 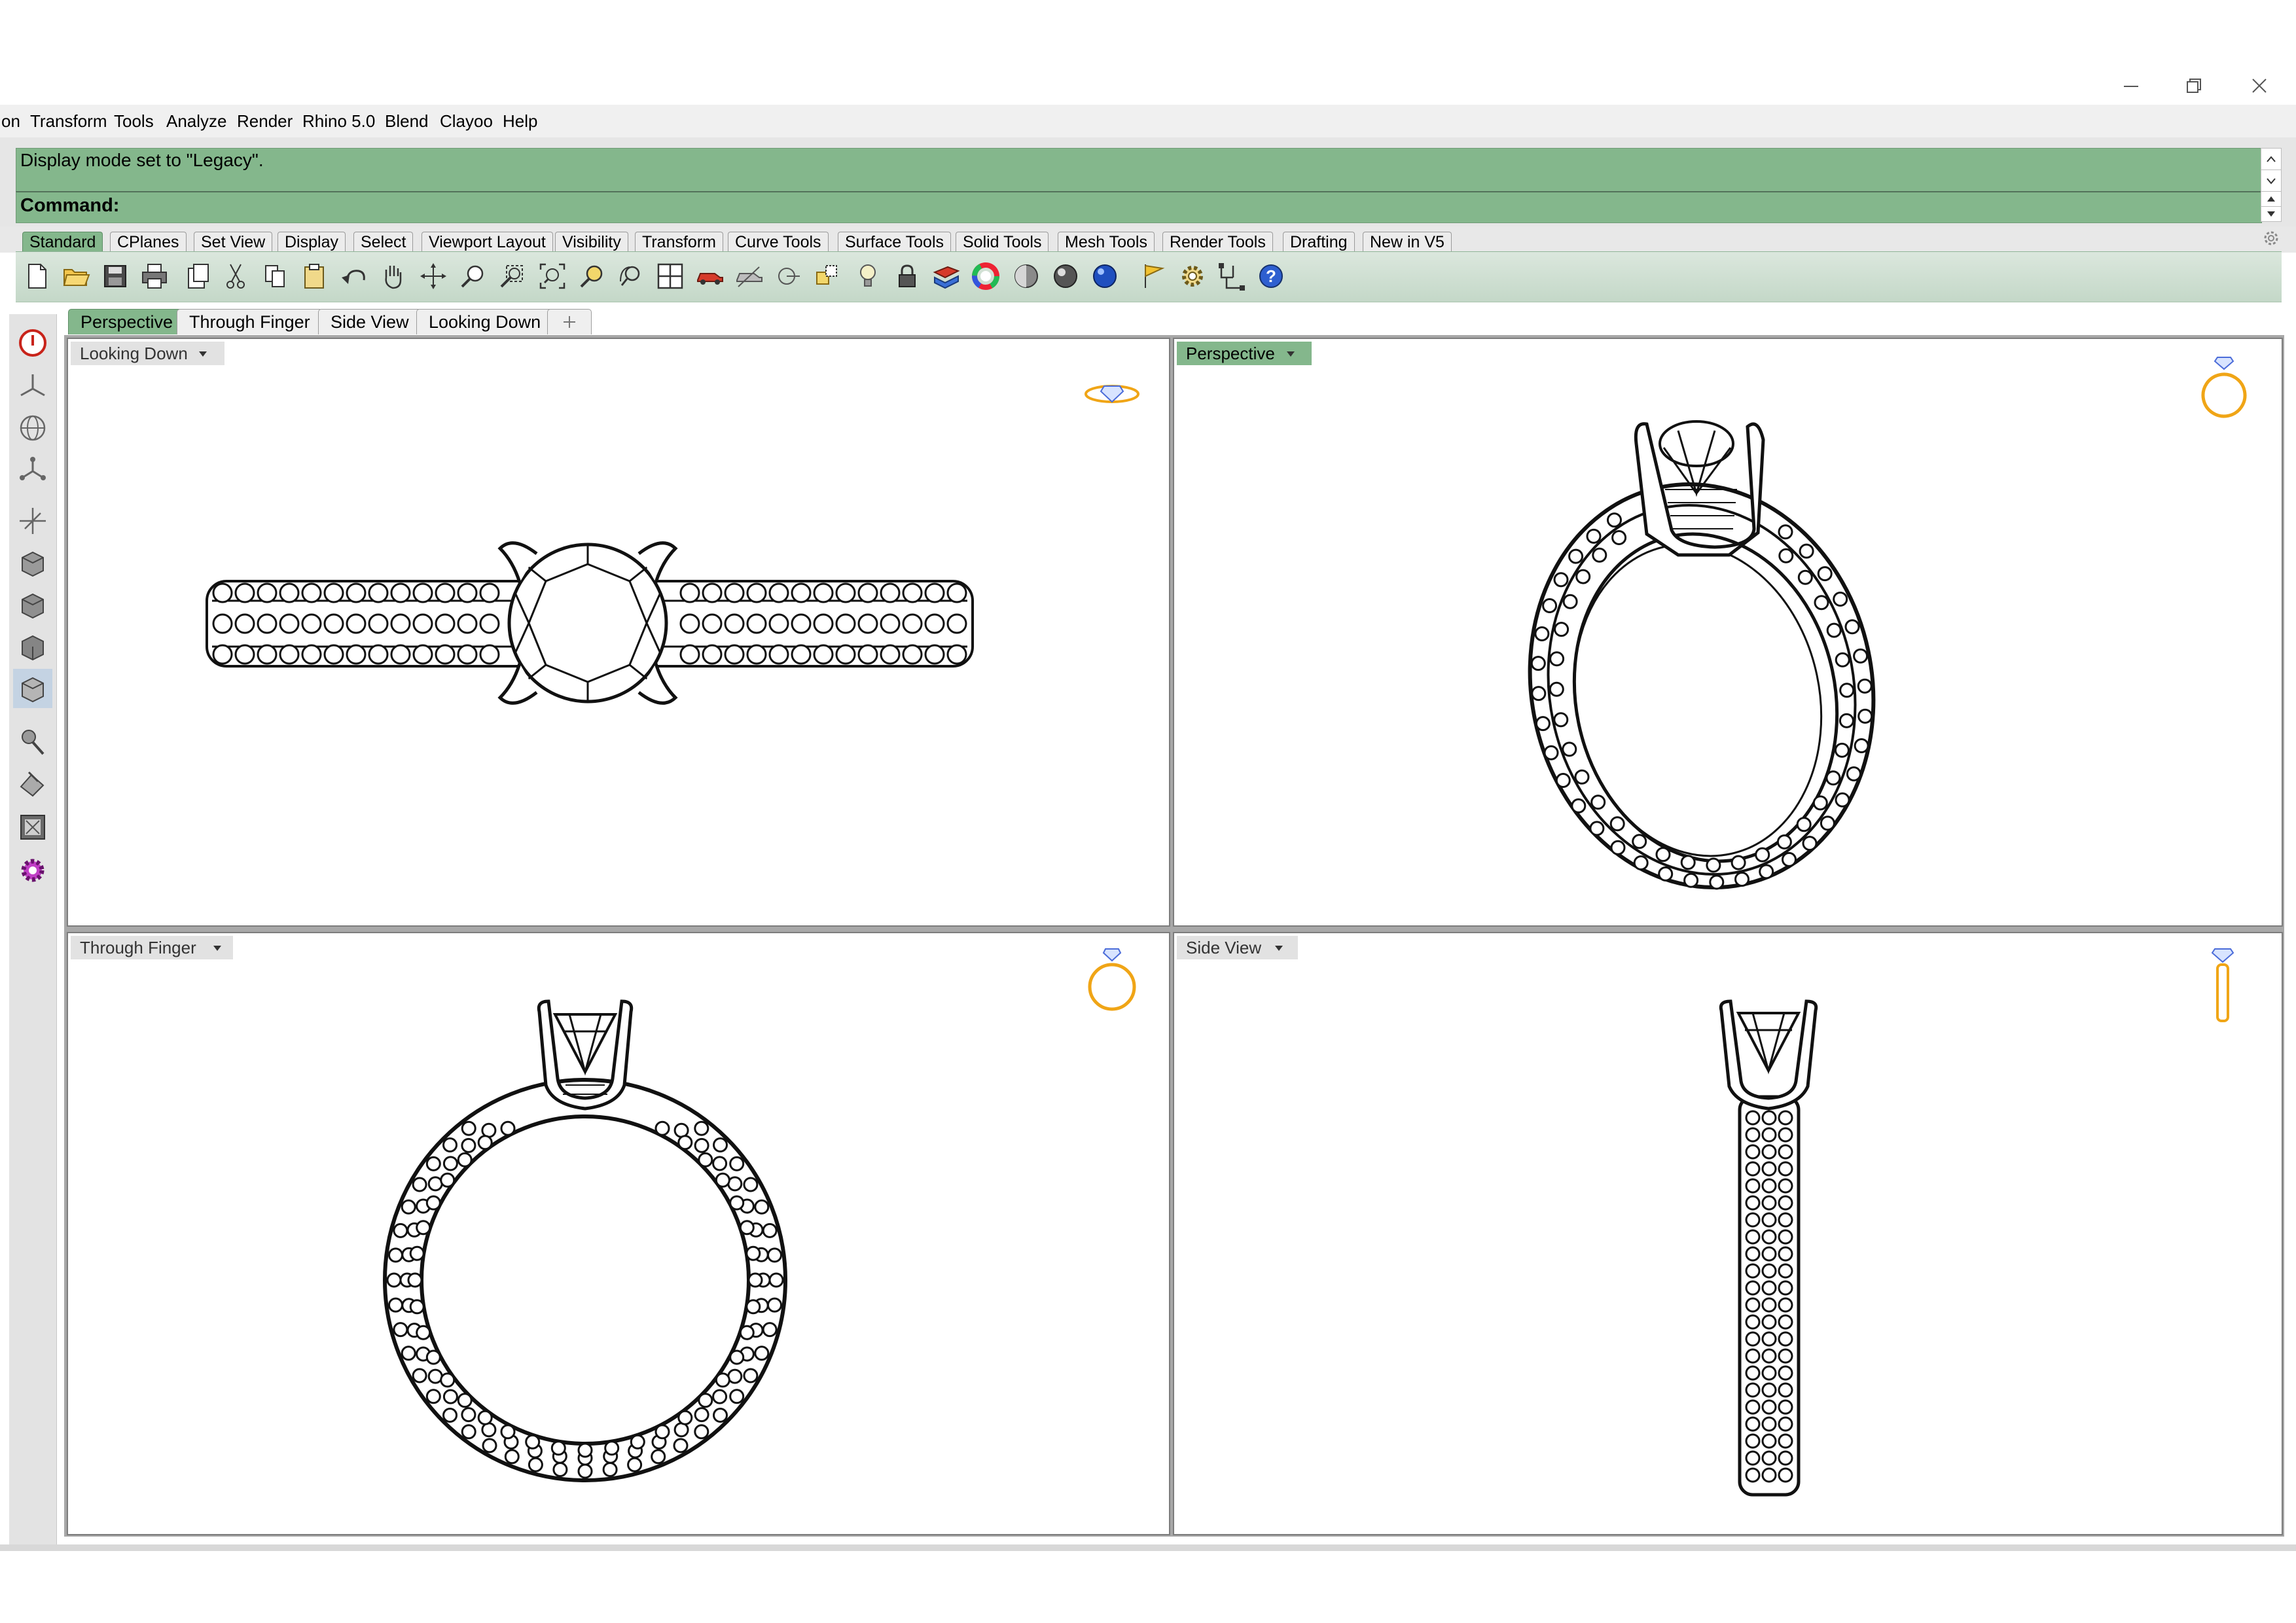 I want to click on command-line: Command:, so click(x=1139, y=207).